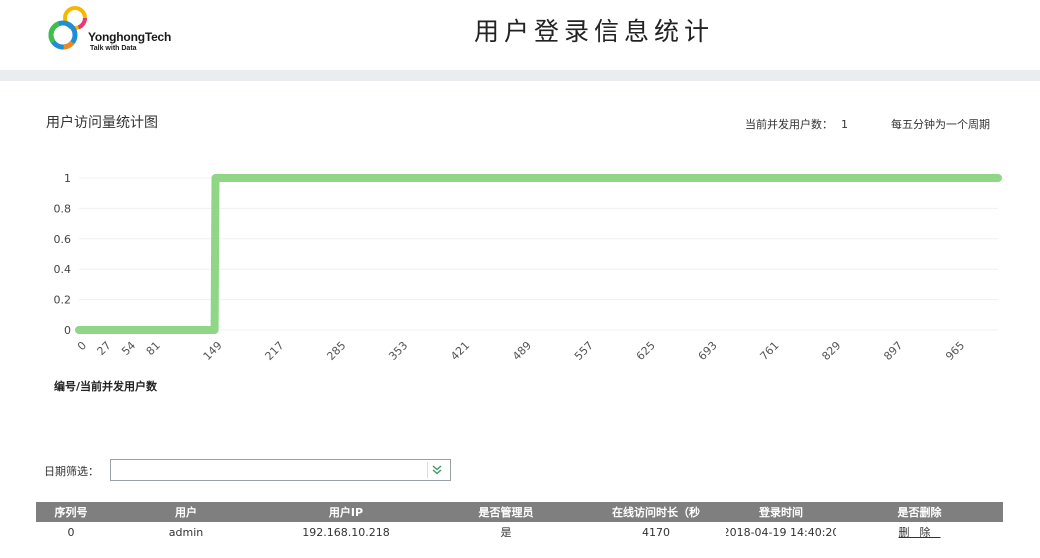 This screenshot has height=558, width=1040. What do you see at coordinates (919, 512) in the screenshot?
I see `column-header-is-deleted: 是否删除` at bounding box center [919, 512].